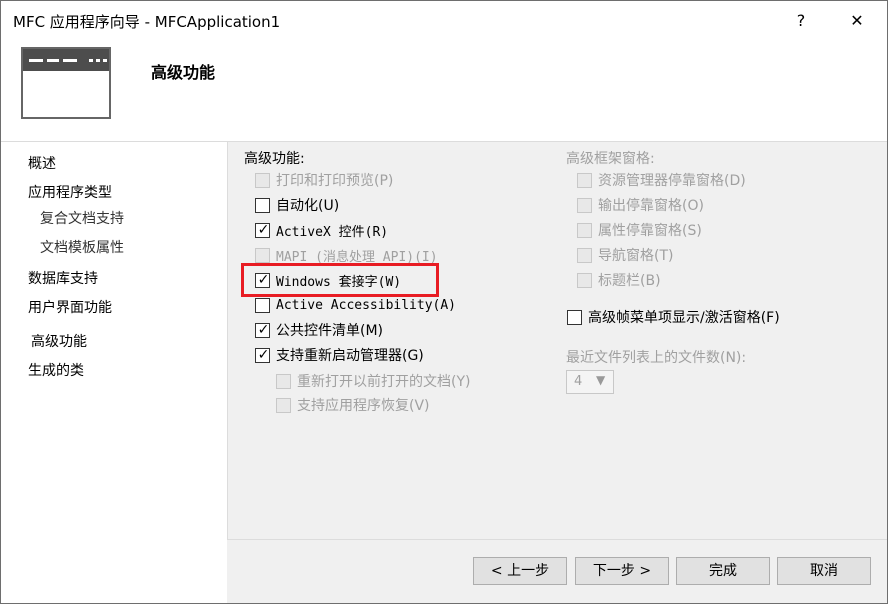 This screenshot has height=604, width=888. What do you see at coordinates (578, 381) in the screenshot?
I see `mru-count-value: 4` at bounding box center [578, 381].